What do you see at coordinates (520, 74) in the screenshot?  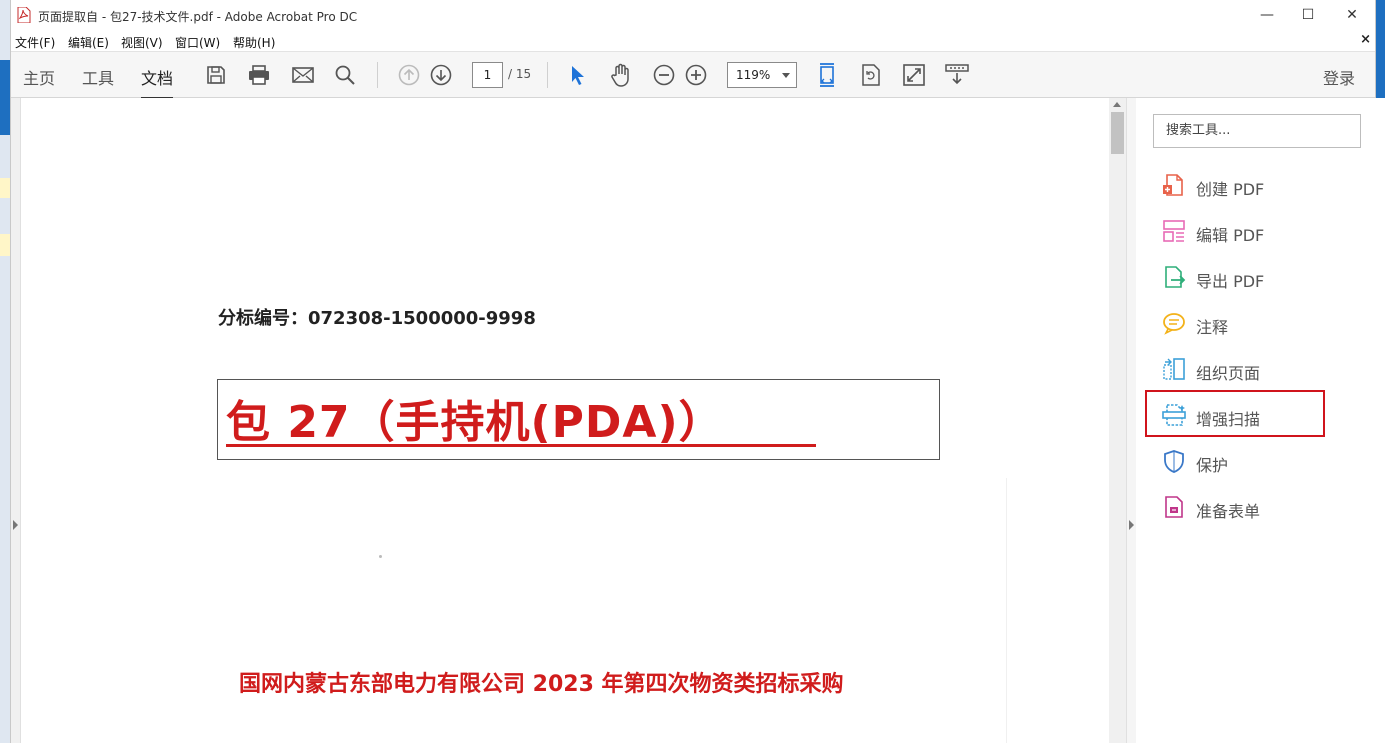 I see `page-total: / 15` at bounding box center [520, 74].